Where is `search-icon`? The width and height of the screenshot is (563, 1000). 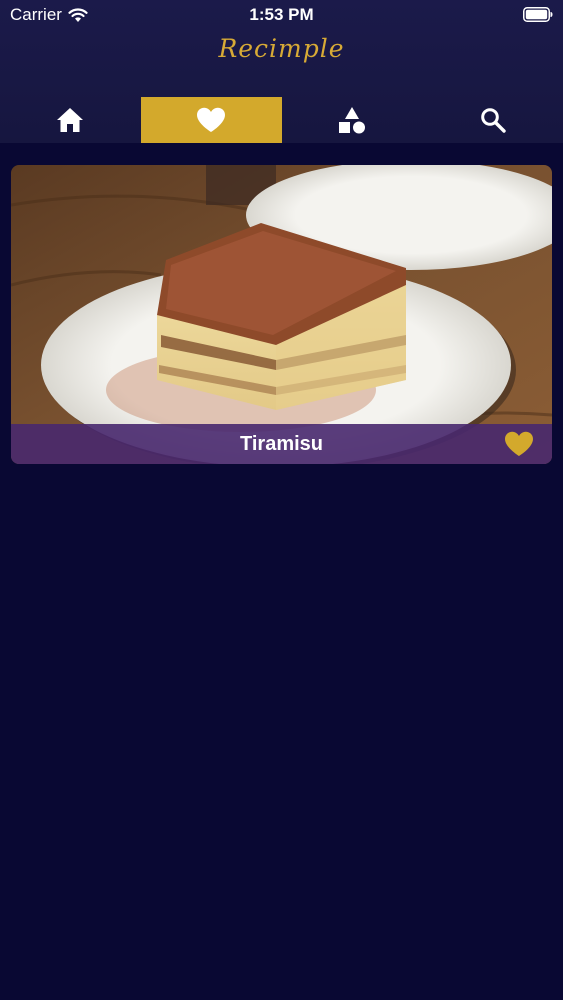 search-icon is located at coordinates (493, 120).